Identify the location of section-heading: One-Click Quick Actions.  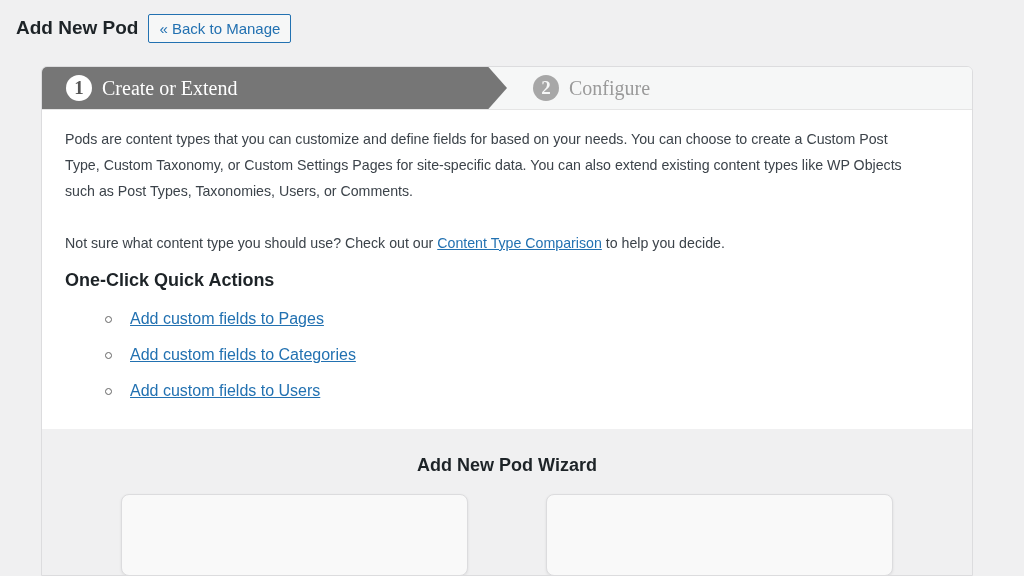
(170, 280).